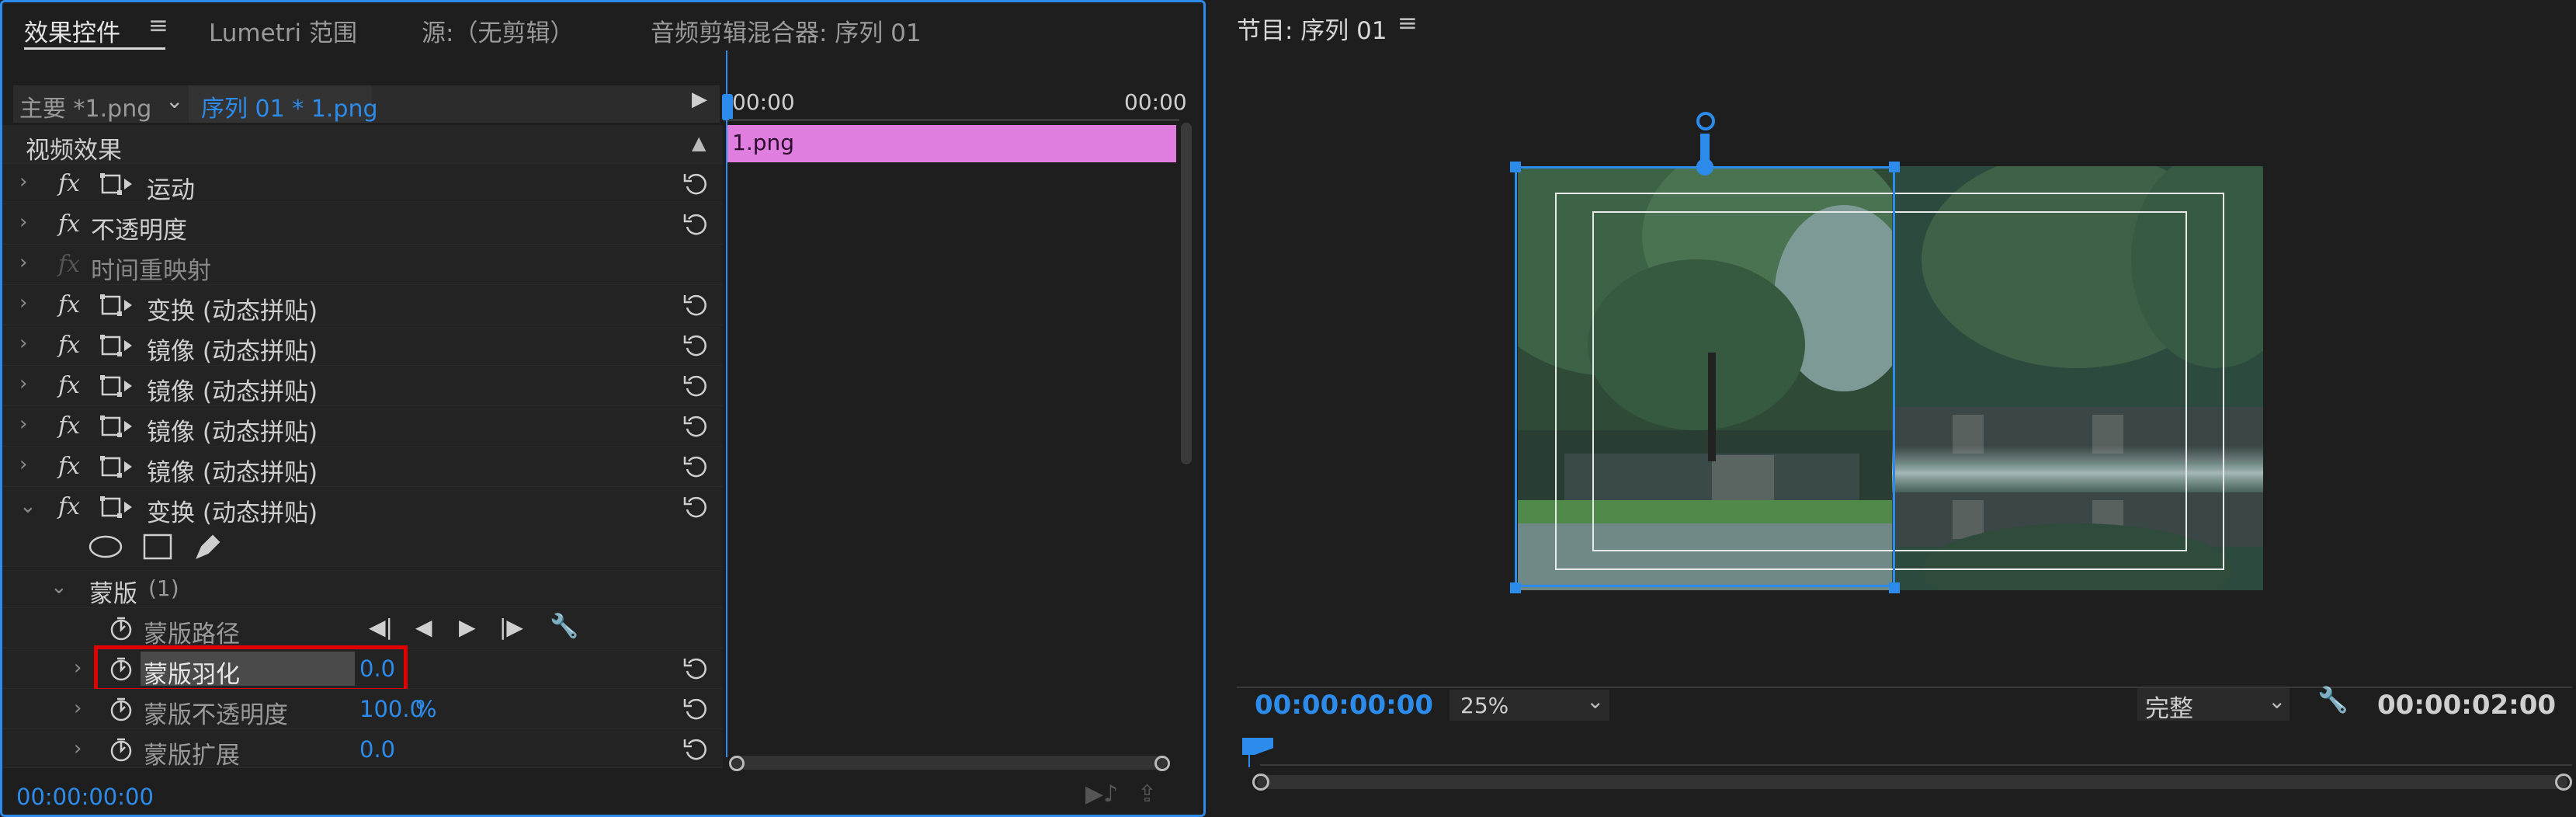 The width and height of the screenshot is (2576, 817). Describe the element at coordinates (362, 225) in the screenshot. I see `effect-row: › fx 不透明度` at that location.